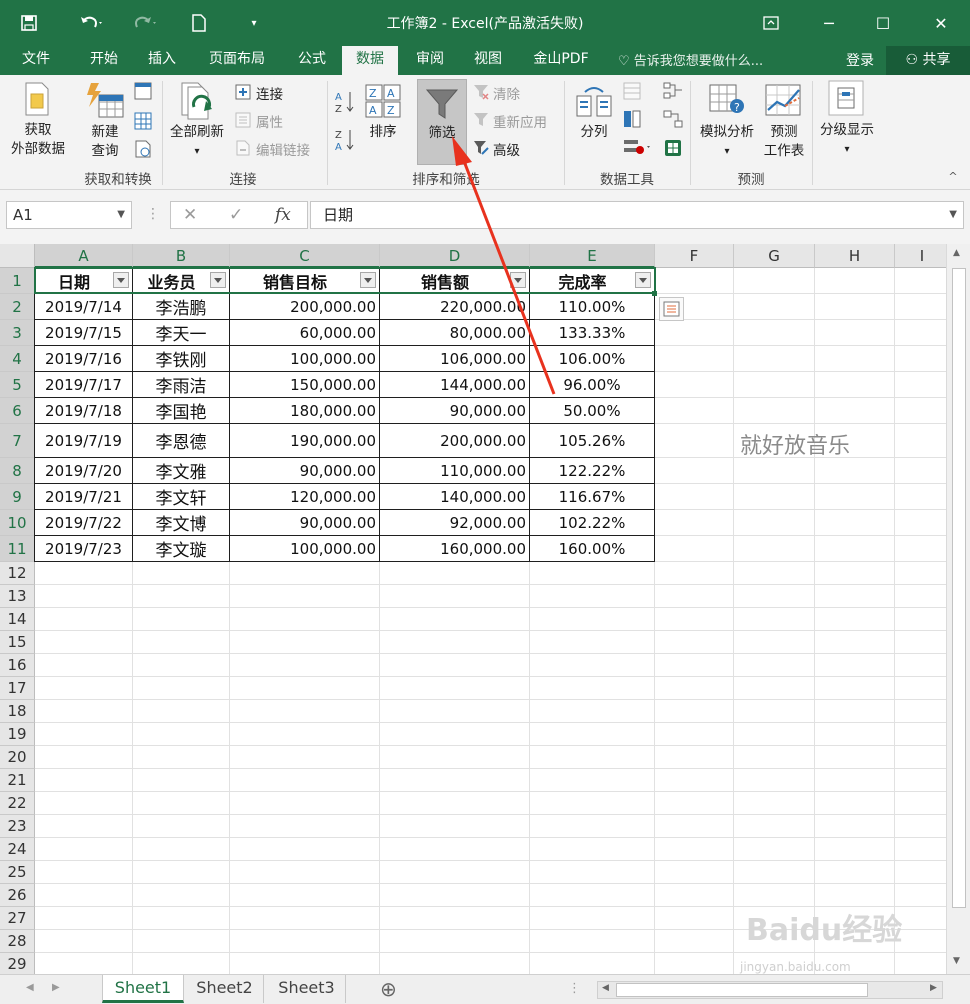  What do you see at coordinates (283, 215) in the screenshot?
I see `insert-function-icon: fx` at bounding box center [283, 215].